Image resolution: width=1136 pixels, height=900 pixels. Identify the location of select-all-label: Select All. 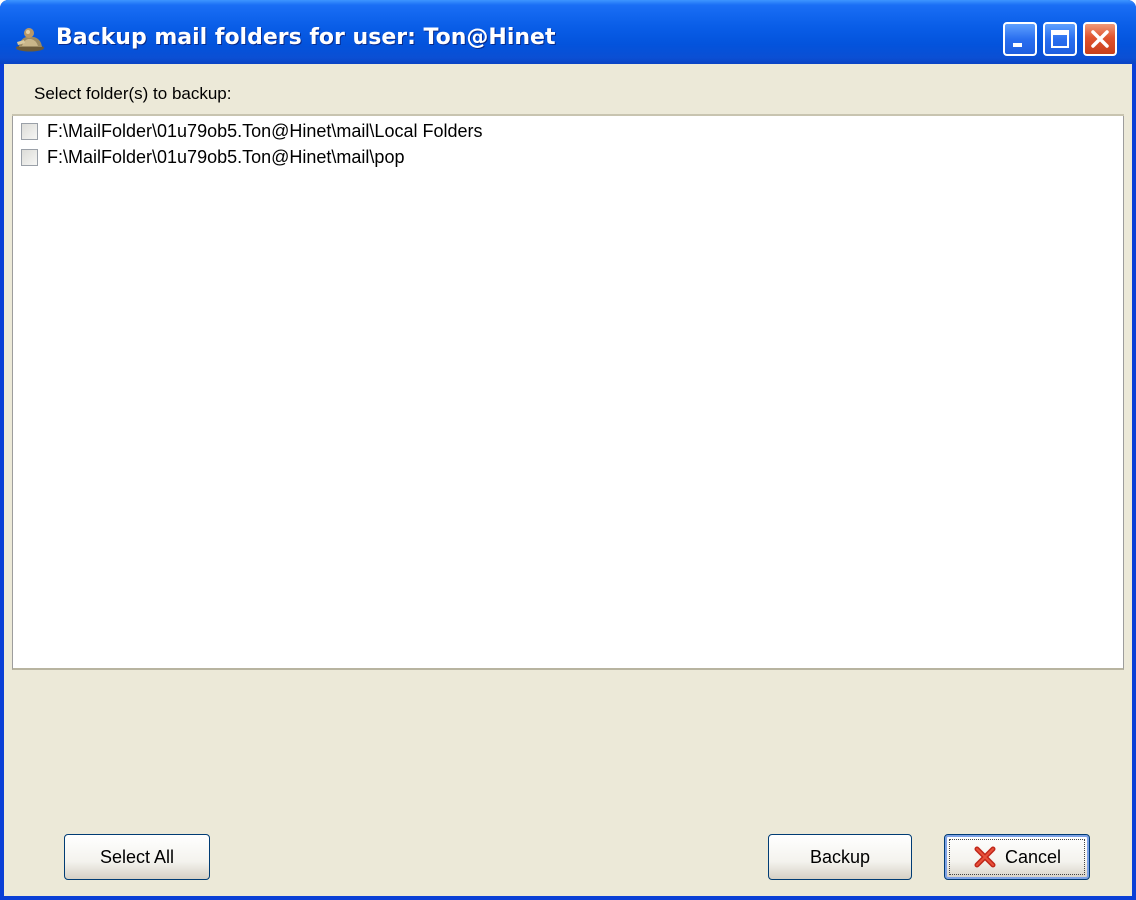
(137, 857).